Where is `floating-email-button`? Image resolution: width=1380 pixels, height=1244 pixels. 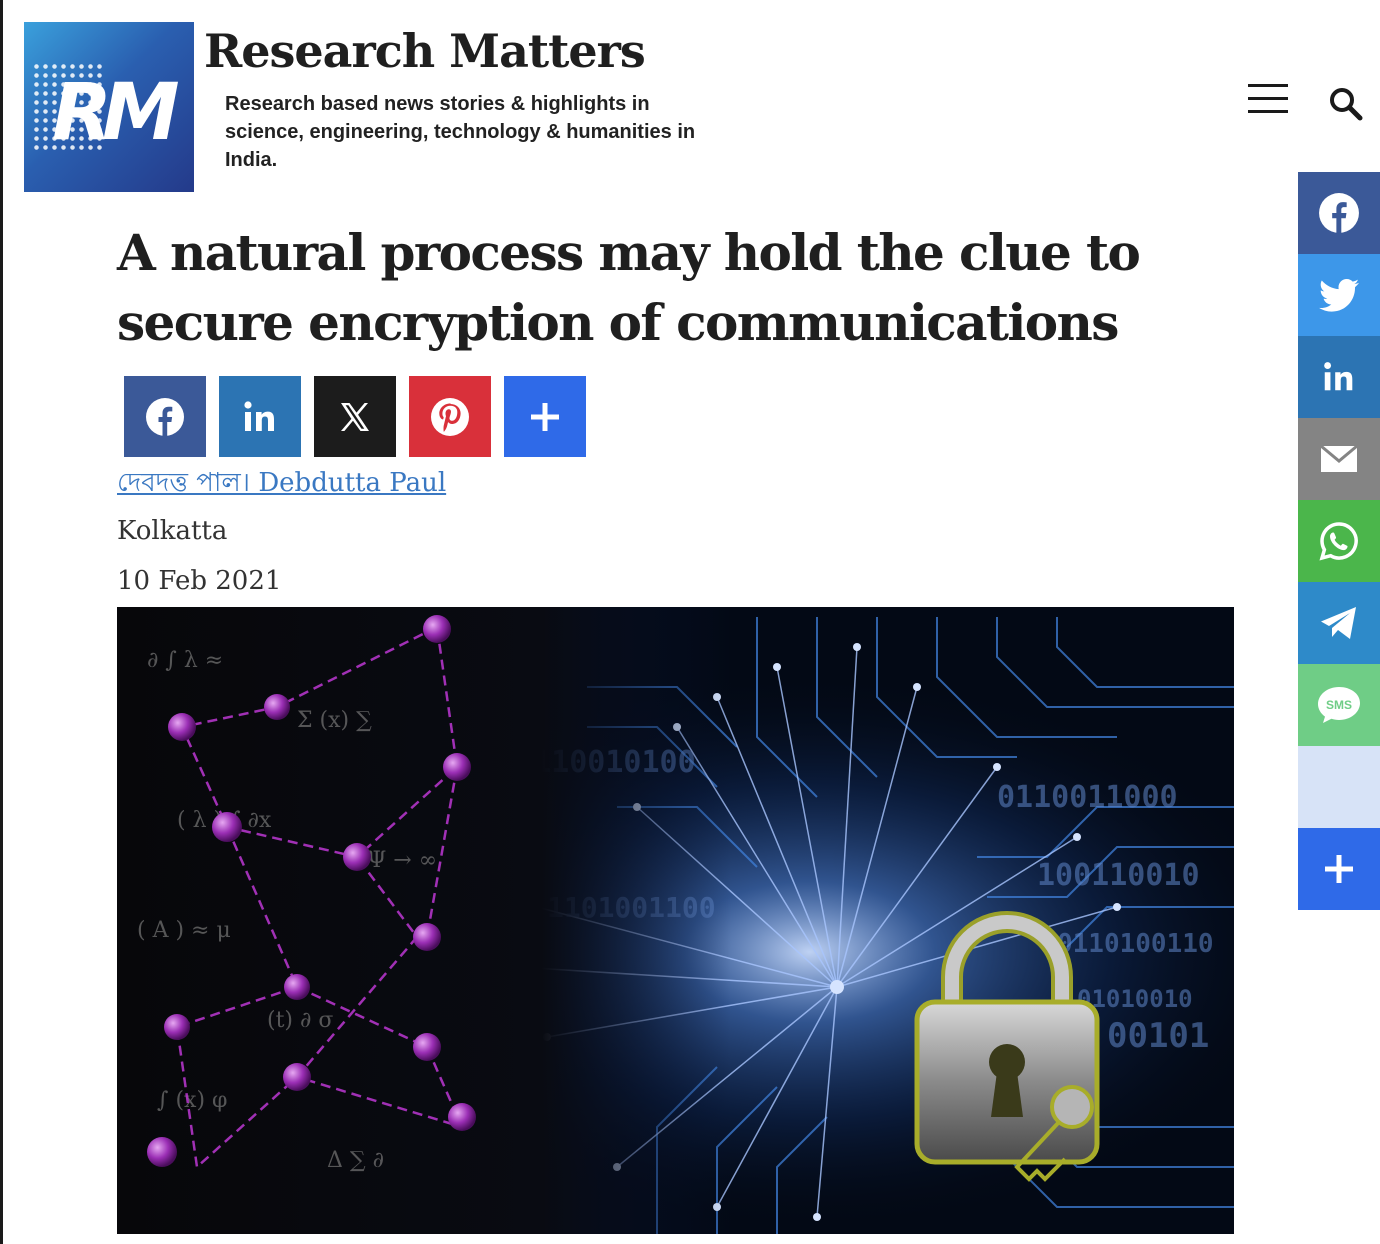 floating-email-button is located at coordinates (1339, 459).